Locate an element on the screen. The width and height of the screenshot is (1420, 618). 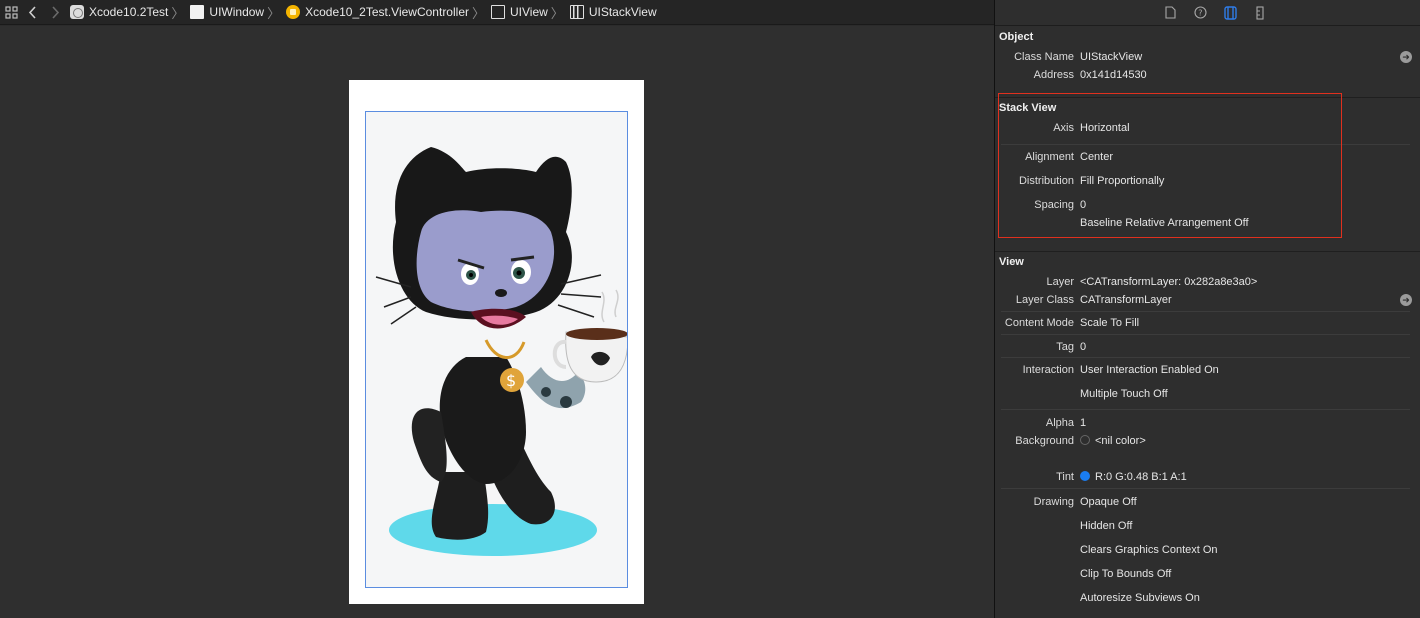
view-controller-icon is located at coordinates (293, 12).